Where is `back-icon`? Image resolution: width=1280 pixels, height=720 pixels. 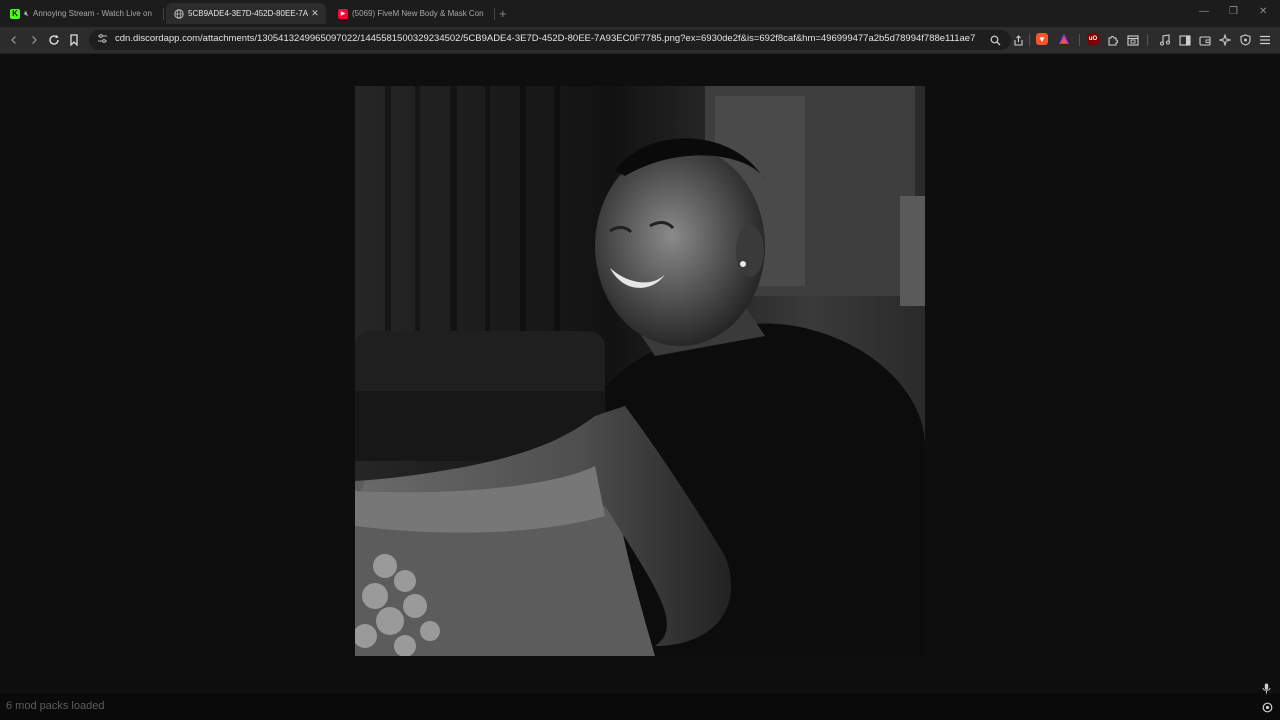
back-icon is located at coordinates (14, 40).